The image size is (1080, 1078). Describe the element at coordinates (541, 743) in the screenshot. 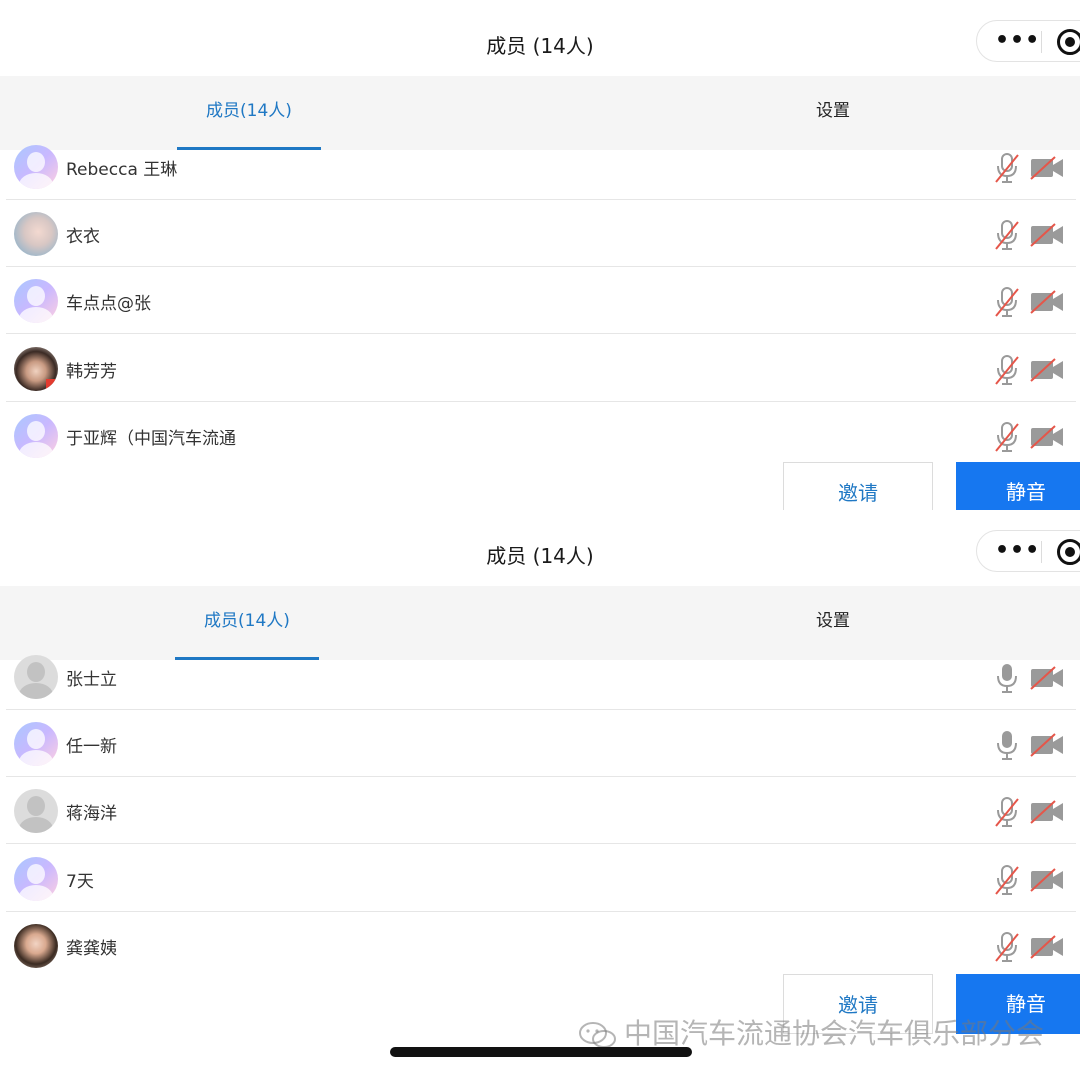

I see `list-item: 任一新` at that location.